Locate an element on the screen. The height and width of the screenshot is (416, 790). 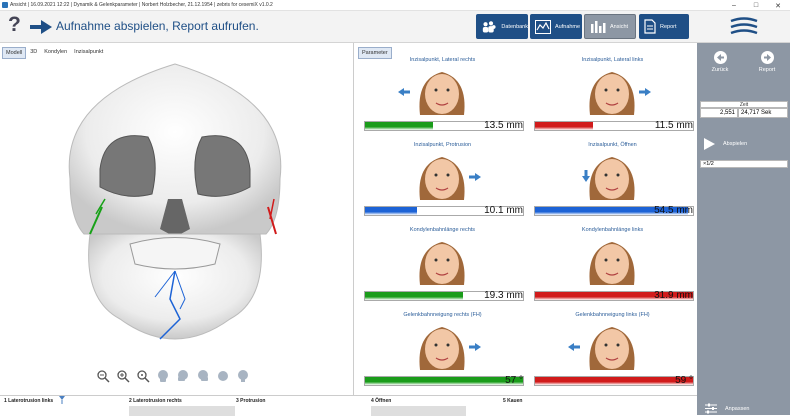
parameter-title: Gelenkbahnneigung rechts (FH) is located at coordinates (442, 315).